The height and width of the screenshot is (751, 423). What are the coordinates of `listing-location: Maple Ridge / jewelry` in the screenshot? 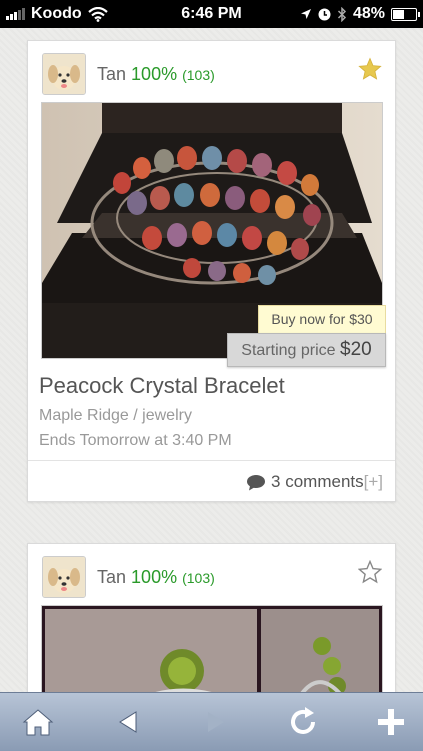 It's located at (115, 416).